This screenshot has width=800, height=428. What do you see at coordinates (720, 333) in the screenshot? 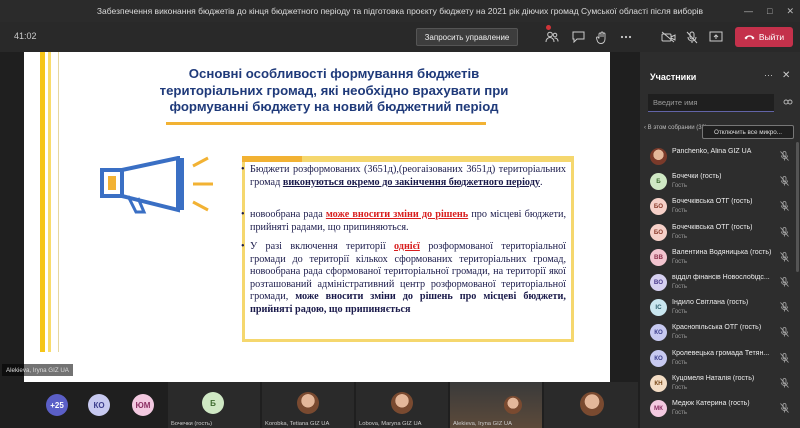
I see `participant-row: КО Краснопільська ОТГ (гость) Гость` at bounding box center [720, 333].